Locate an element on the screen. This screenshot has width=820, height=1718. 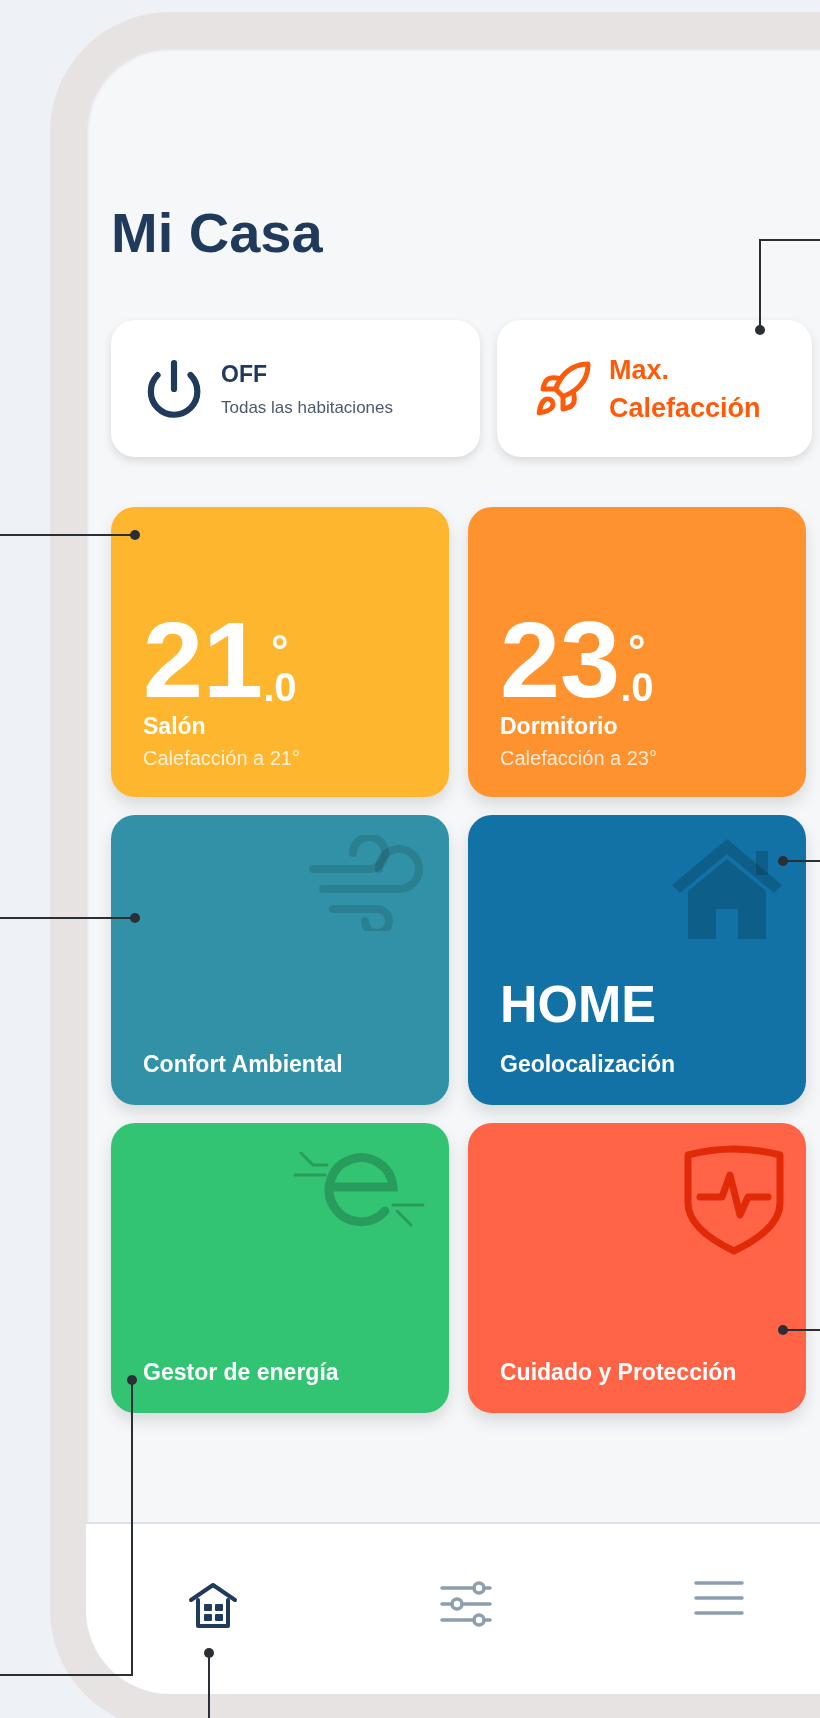
room-status: Calefacción a 21° is located at coordinates (222, 758).